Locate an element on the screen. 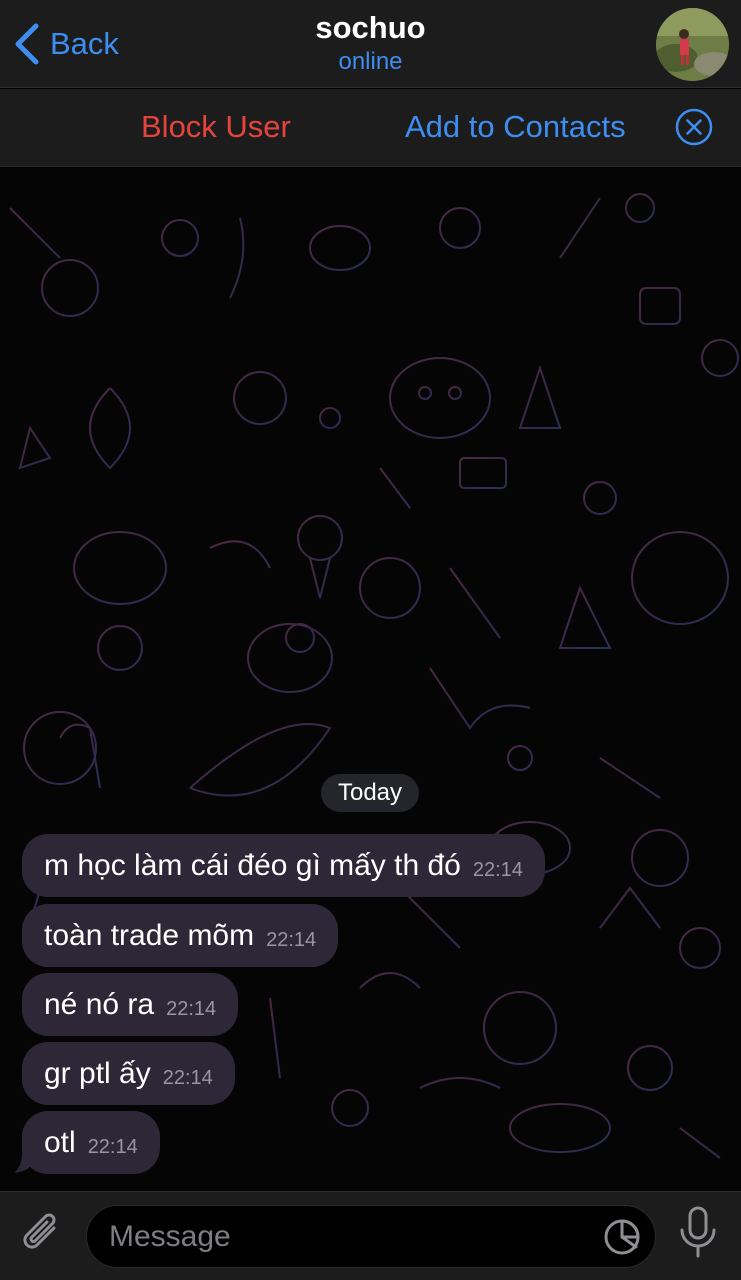  incoming-message: gr ptl ấy 22:14 is located at coordinates (128, 1073).